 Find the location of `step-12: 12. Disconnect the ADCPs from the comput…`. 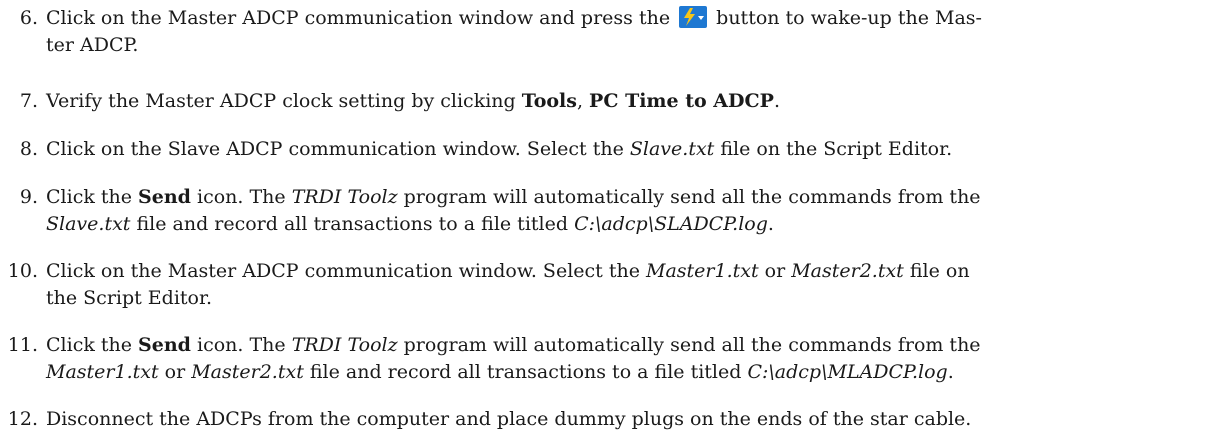

step-12: 12. Disconnect the ADCPs from the comput… is located at coordinates (602, 419).